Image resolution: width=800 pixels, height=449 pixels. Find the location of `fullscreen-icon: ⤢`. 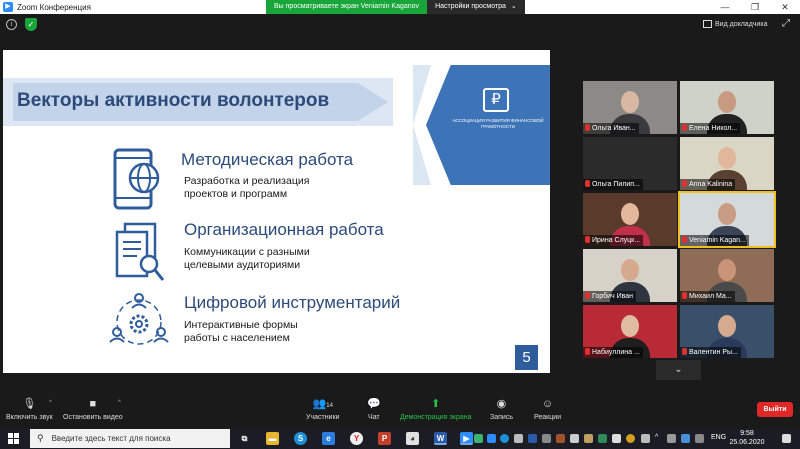

fullscreen-icon: ⤢ is located at coordinates (786, 23).